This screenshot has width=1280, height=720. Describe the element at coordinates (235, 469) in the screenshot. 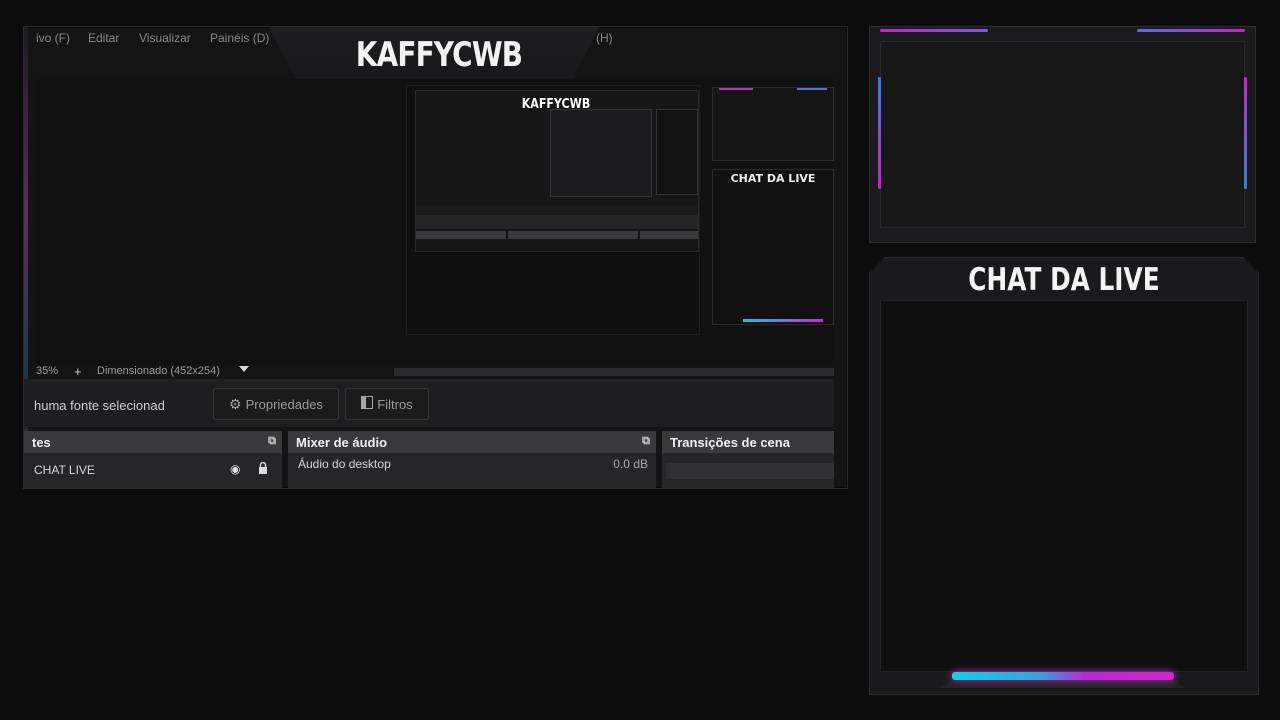

I see `eye-icon: ◉` at that location.